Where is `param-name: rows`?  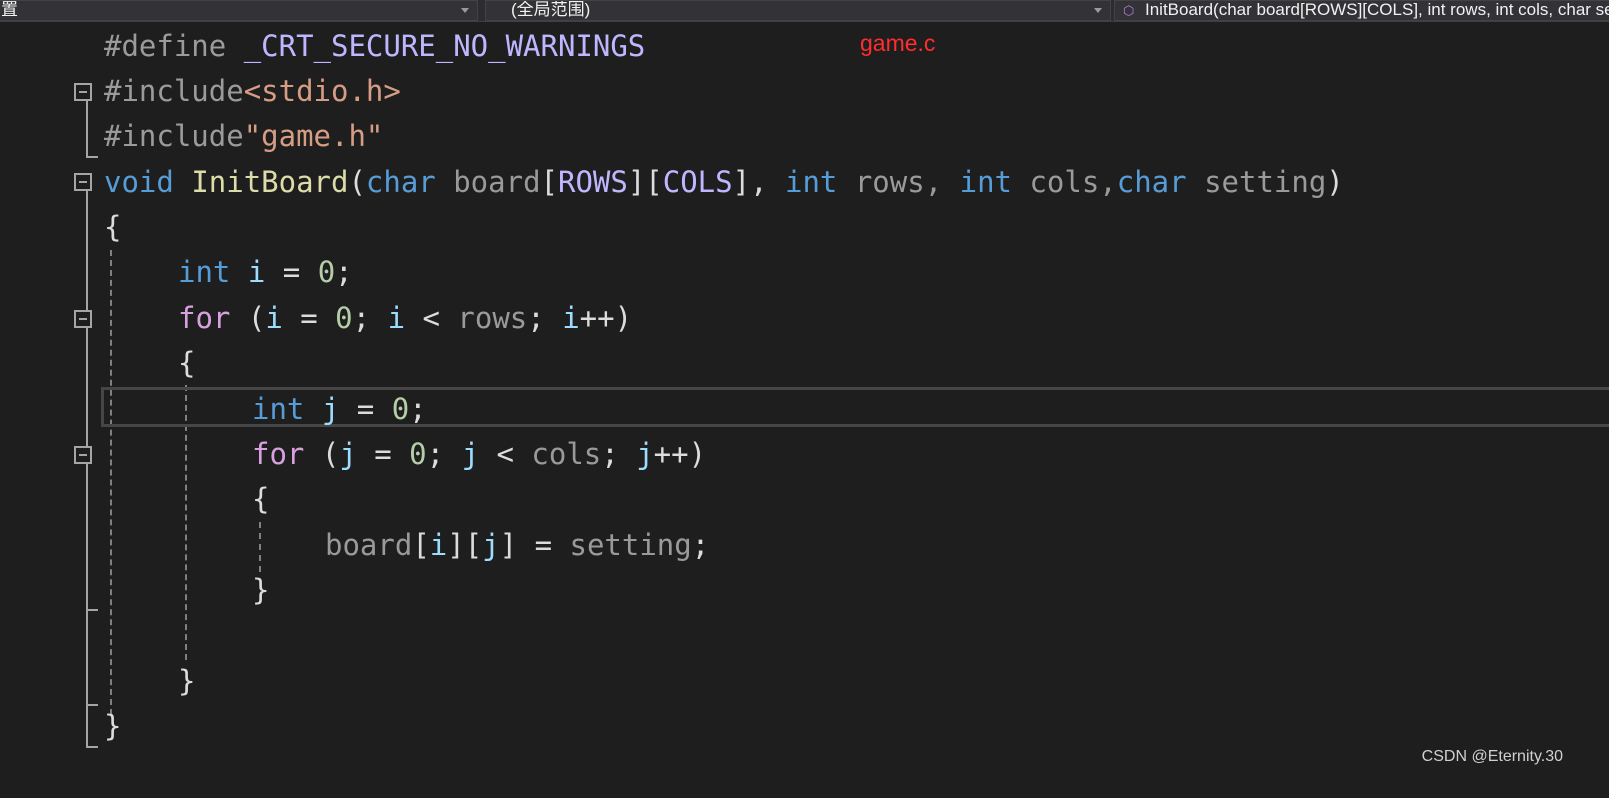
param-name: rows is located at coordinates (492, 318).